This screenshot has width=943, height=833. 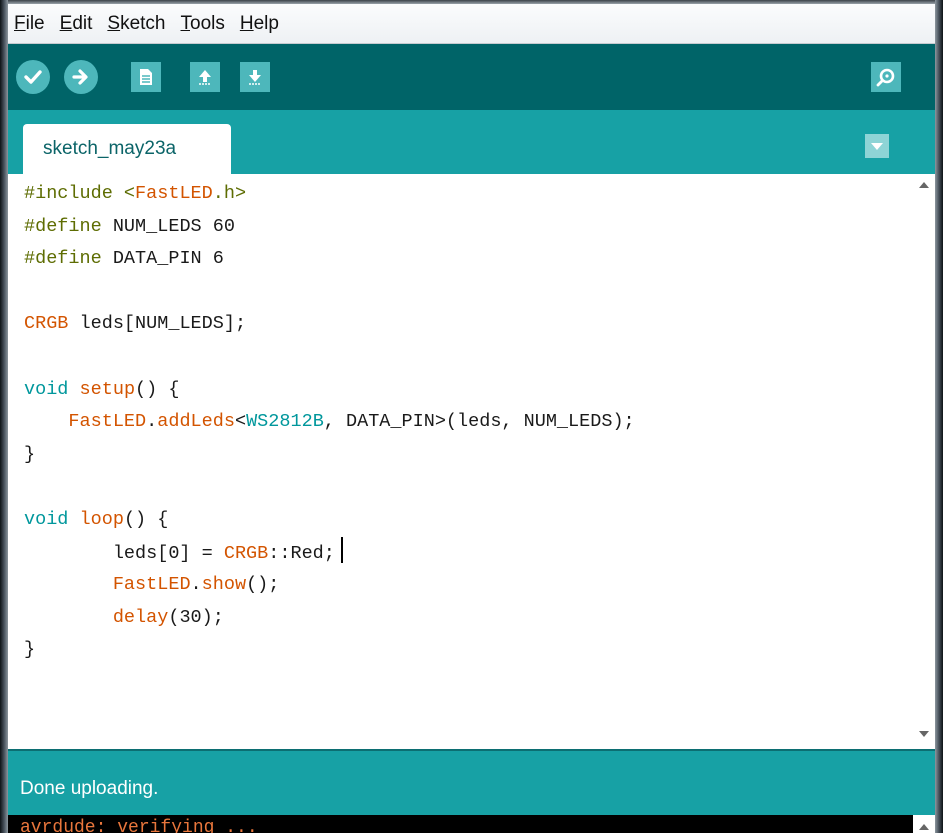 I want to click on menu-edit: Edit, so click(x=76, y=24).